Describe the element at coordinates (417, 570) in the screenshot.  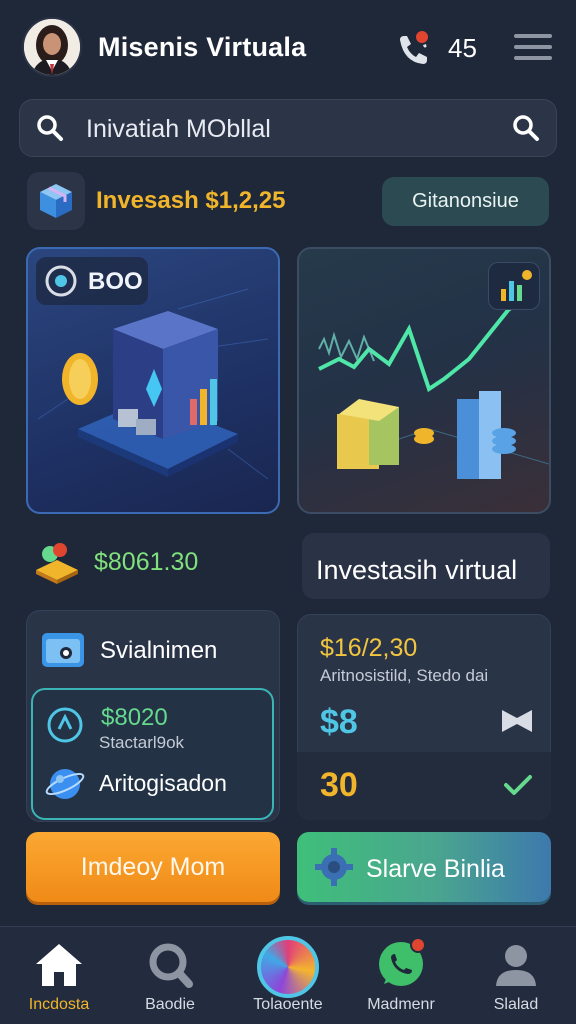
I see `investasi-label: Investasih virtual` at that location.